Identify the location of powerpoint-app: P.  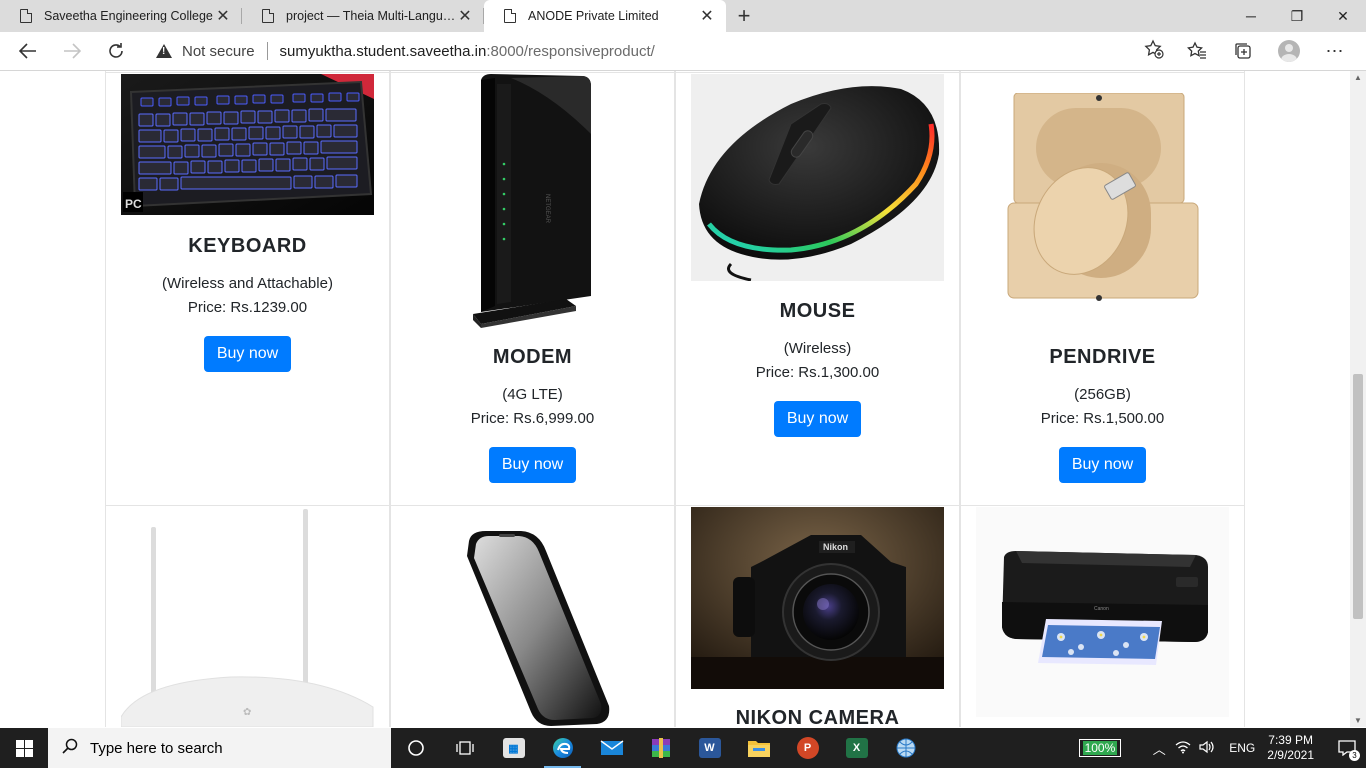
(807, 748).